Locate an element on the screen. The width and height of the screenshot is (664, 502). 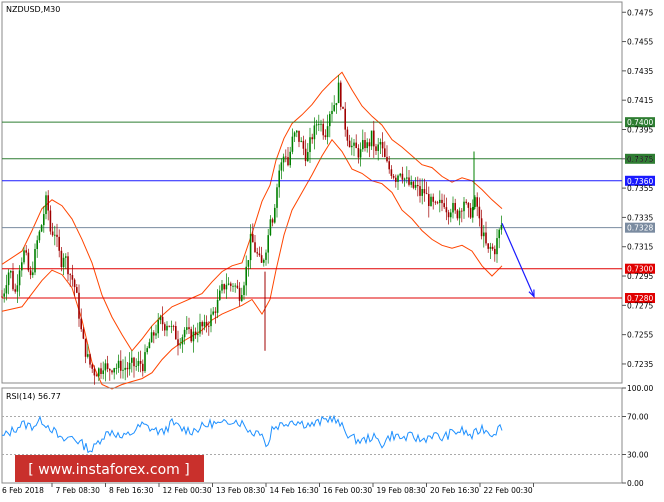
price-tick-label: 0.7295 is located at coordinates (640, 276).